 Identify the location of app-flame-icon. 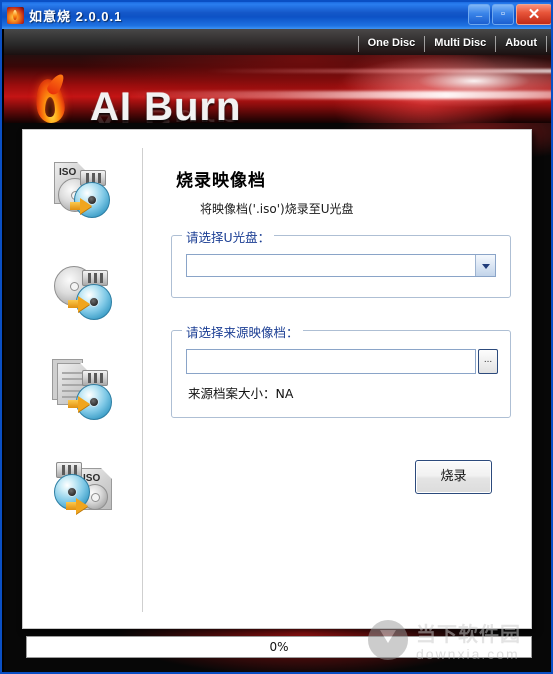
(15, 15).